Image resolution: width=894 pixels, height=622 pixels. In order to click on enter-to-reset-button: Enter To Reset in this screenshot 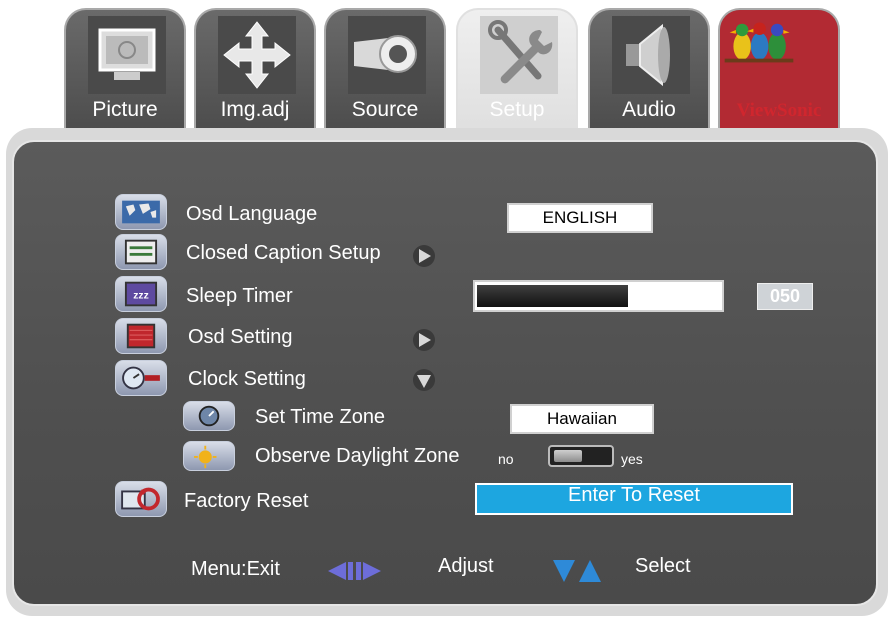, I will do `click(634, 499)`.